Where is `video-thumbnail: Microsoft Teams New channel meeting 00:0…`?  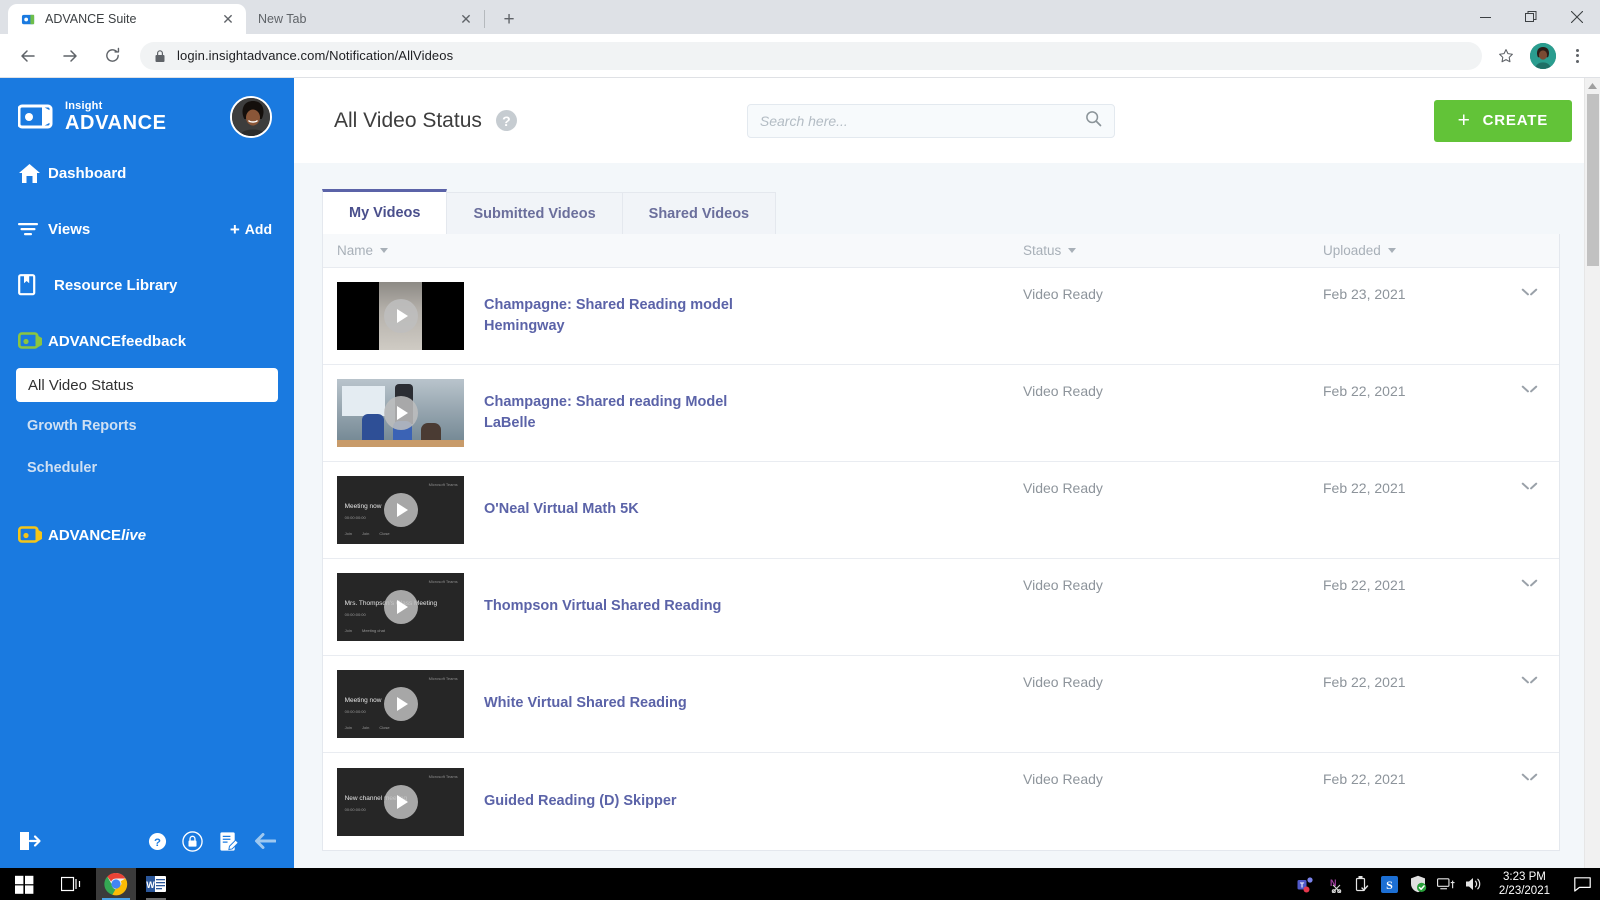 video-thumbnail: Microsoft Teams New channel meeting 00:0… is located at coordinates (400, 801).